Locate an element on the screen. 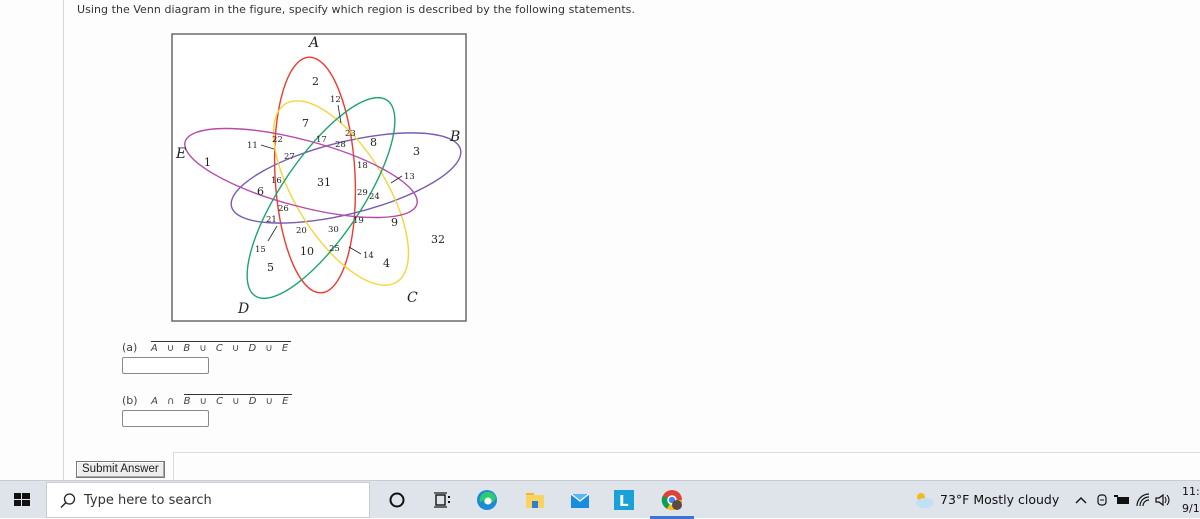 This screenshot has width=1200, height=519. feedback-area is located at coordinates (686, 467).